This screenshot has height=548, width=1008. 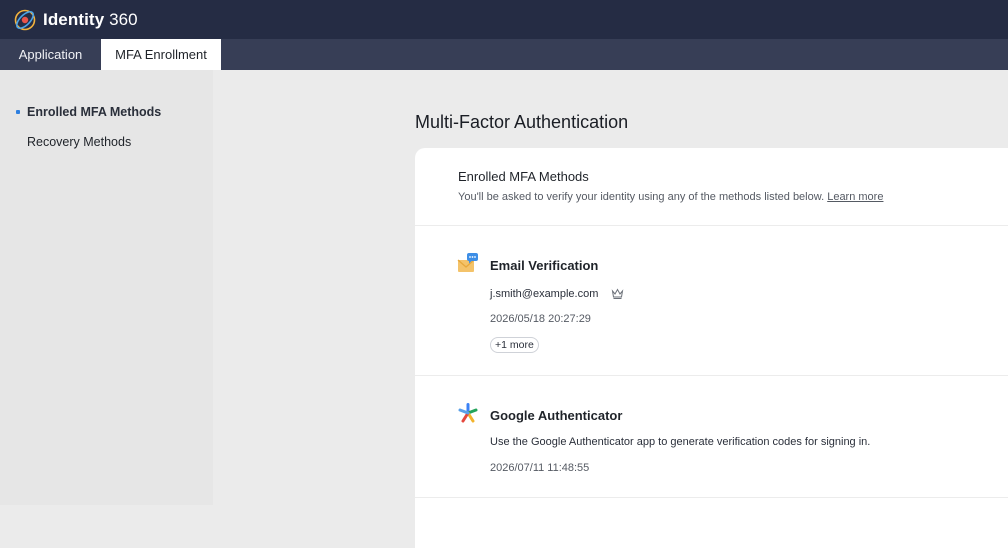 I want to click on tab-application: Application, so click(x=50, y=54).